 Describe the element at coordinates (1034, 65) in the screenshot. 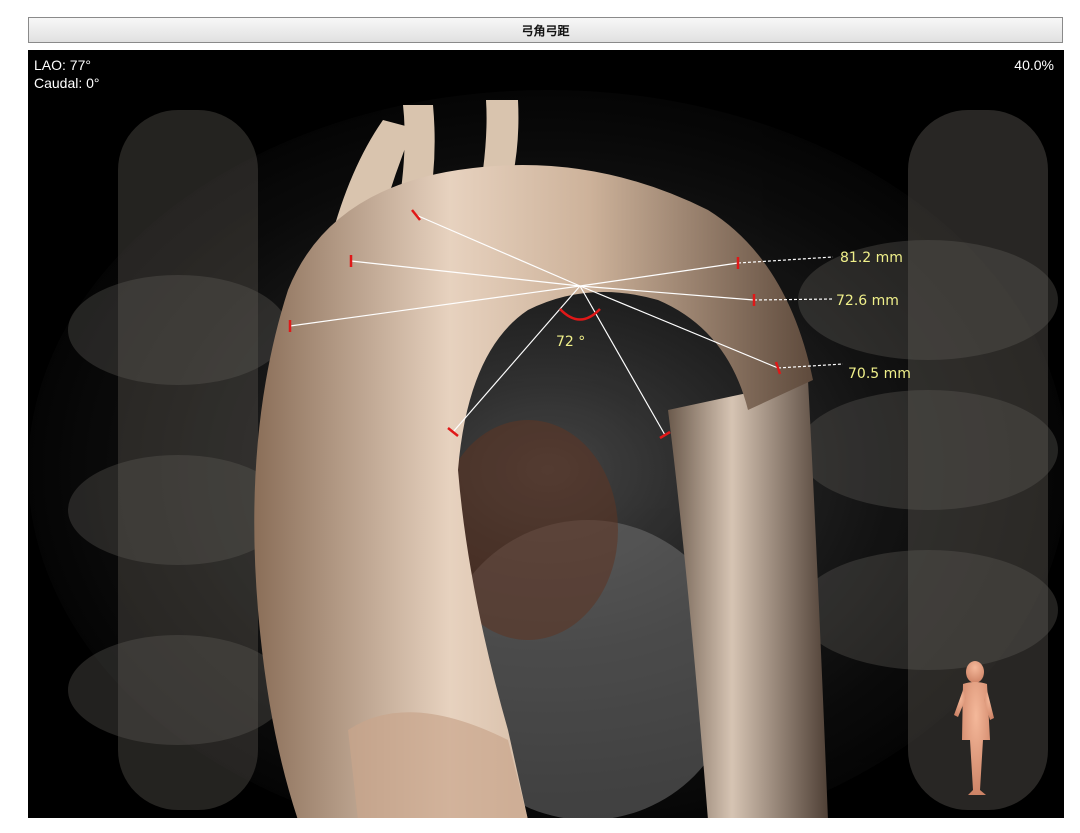

I see `zoom-level: 40.0%` at that location.